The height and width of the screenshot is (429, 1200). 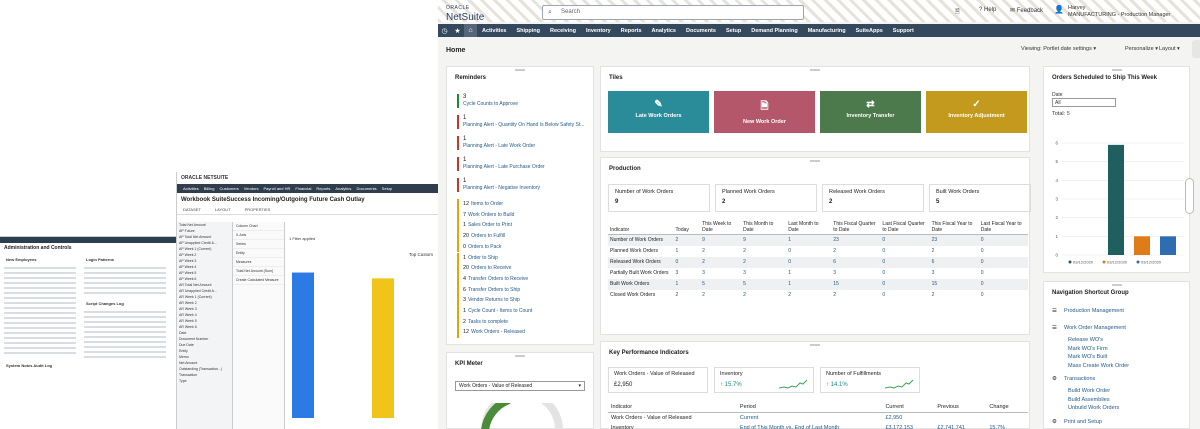 I want to click on layout-item: X-Axis, so click(x=258, y=235).